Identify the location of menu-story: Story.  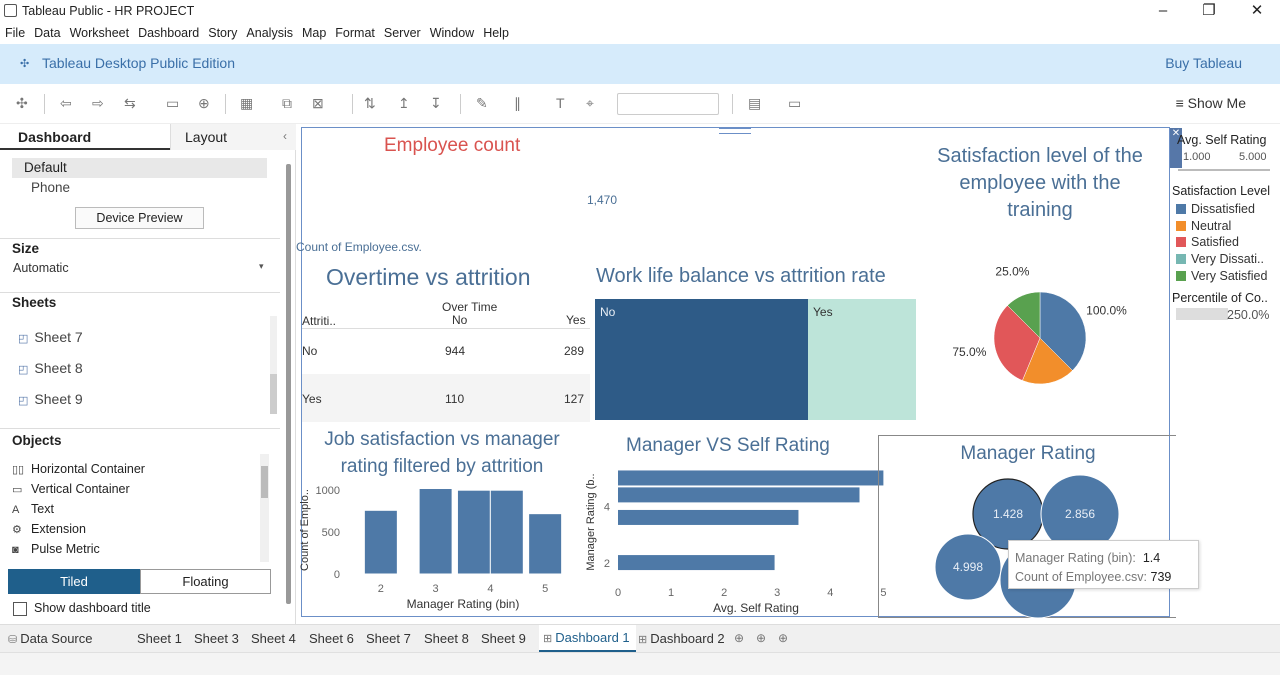
(222, 31).